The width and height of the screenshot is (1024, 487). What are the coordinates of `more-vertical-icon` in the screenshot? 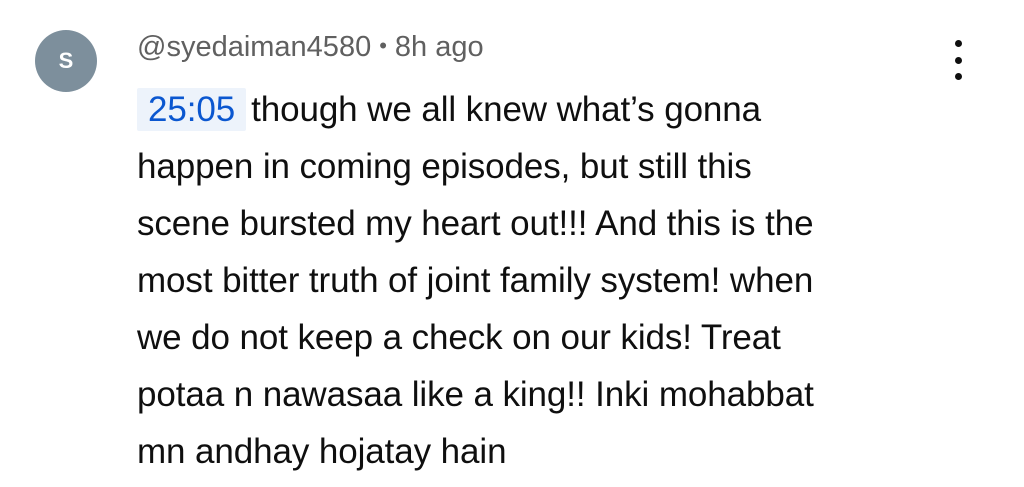 It's located at (958, 60).